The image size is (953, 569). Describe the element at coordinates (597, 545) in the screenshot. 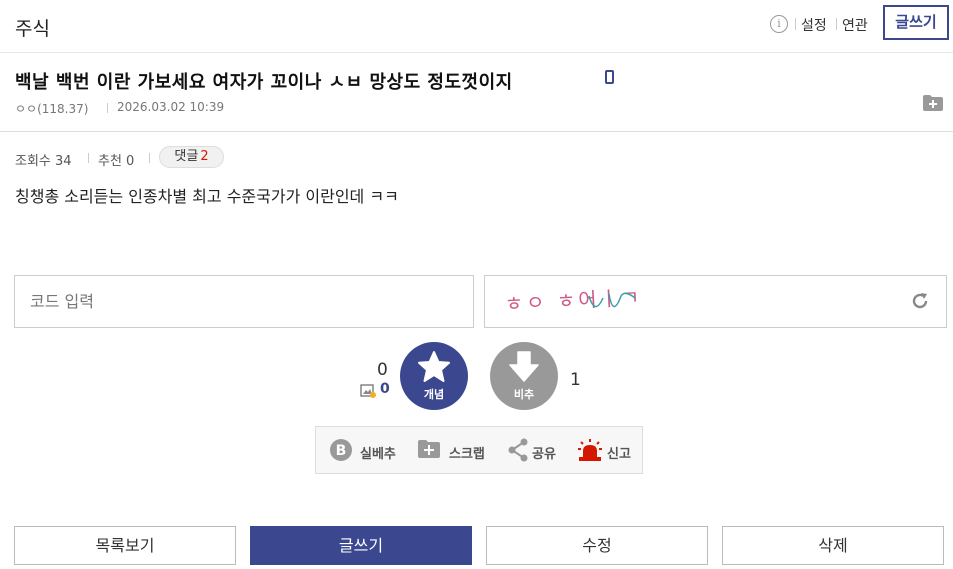

I see `edit-button: 수정` at that location.